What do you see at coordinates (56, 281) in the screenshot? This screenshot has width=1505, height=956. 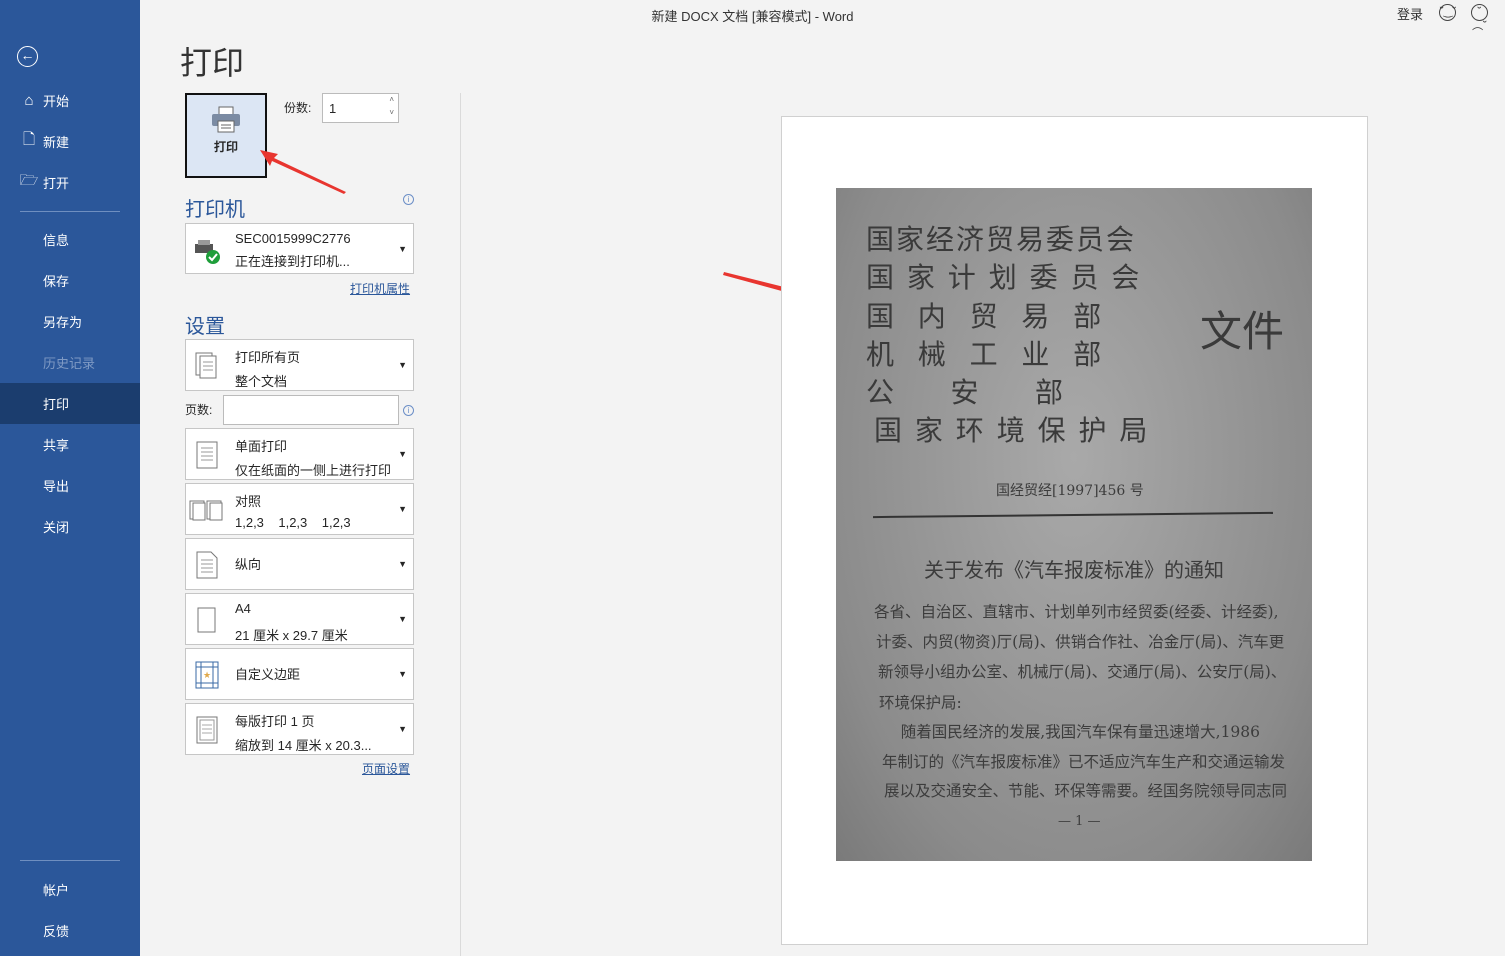 I see `sidebar-item-label: 保存` at bounding box center [56, 281].